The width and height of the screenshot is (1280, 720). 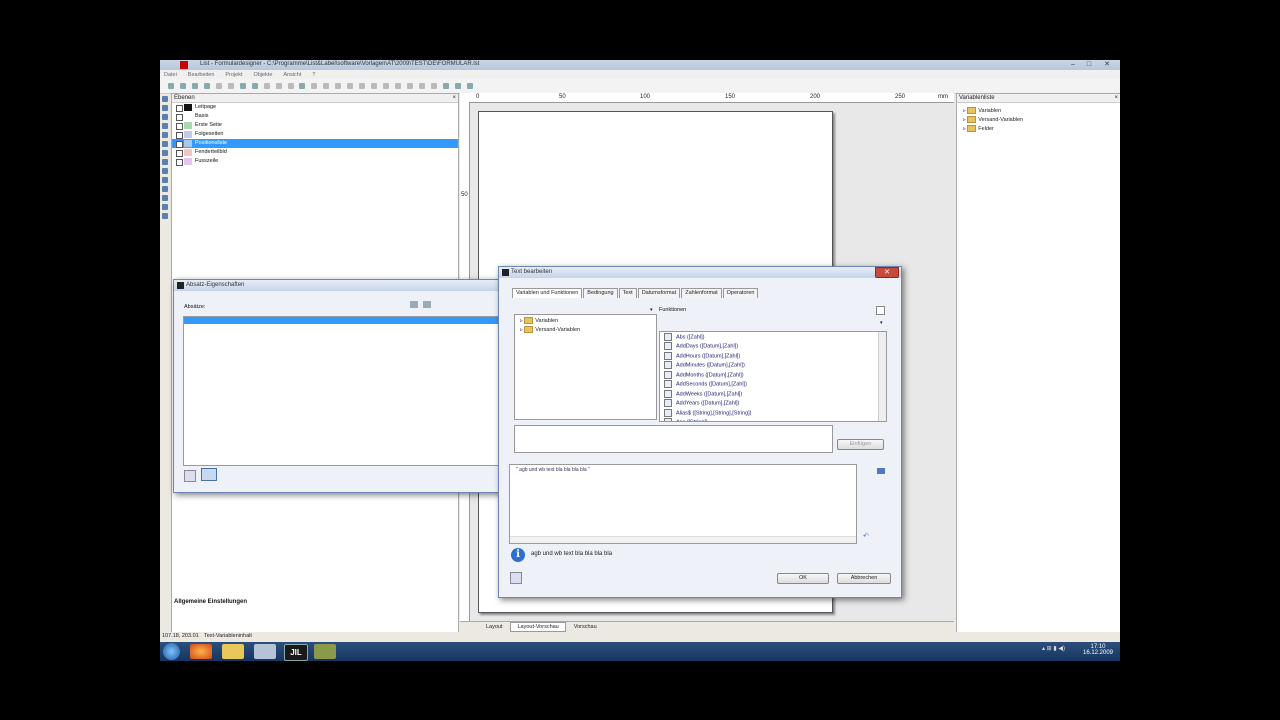 What do you see at coordinates (315, 107) in the screenshot?
I see `layer-item: Leitpage` at bounding box center [315, 107].